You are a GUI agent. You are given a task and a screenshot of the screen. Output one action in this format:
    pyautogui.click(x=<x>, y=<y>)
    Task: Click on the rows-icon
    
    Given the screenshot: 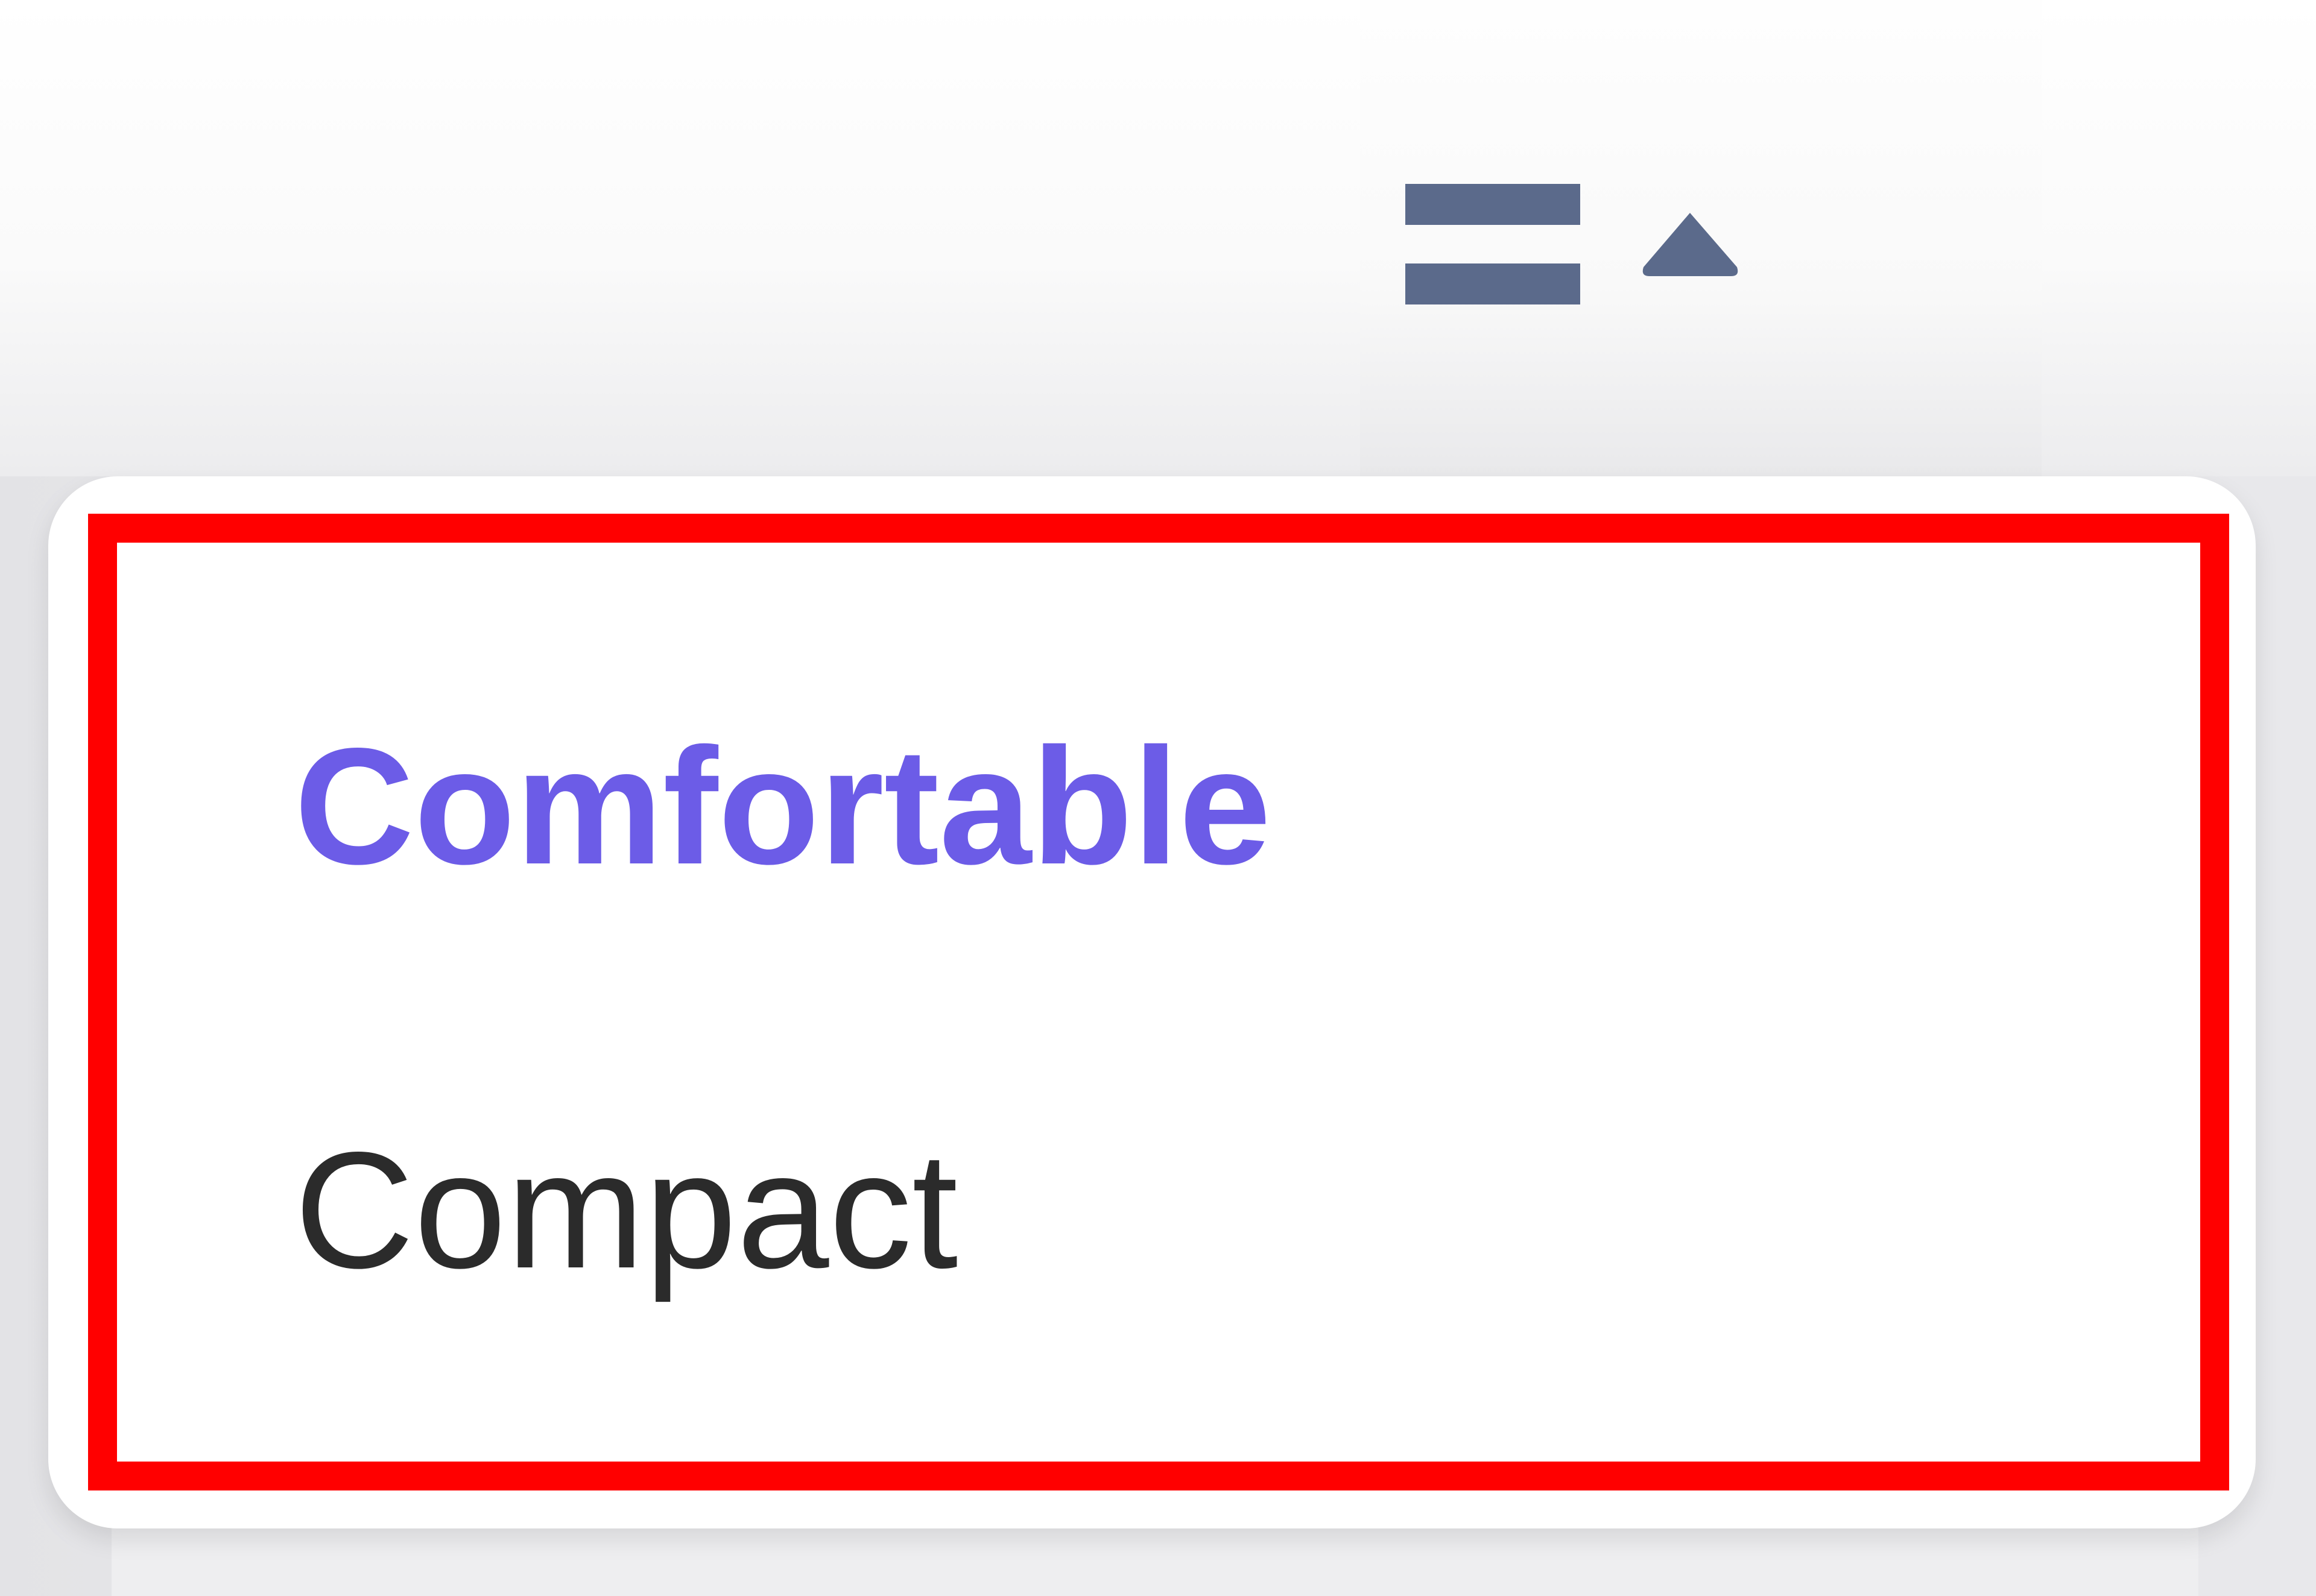 What is the action you would take?
    pyautogui.click(x=1492, y=244)
    